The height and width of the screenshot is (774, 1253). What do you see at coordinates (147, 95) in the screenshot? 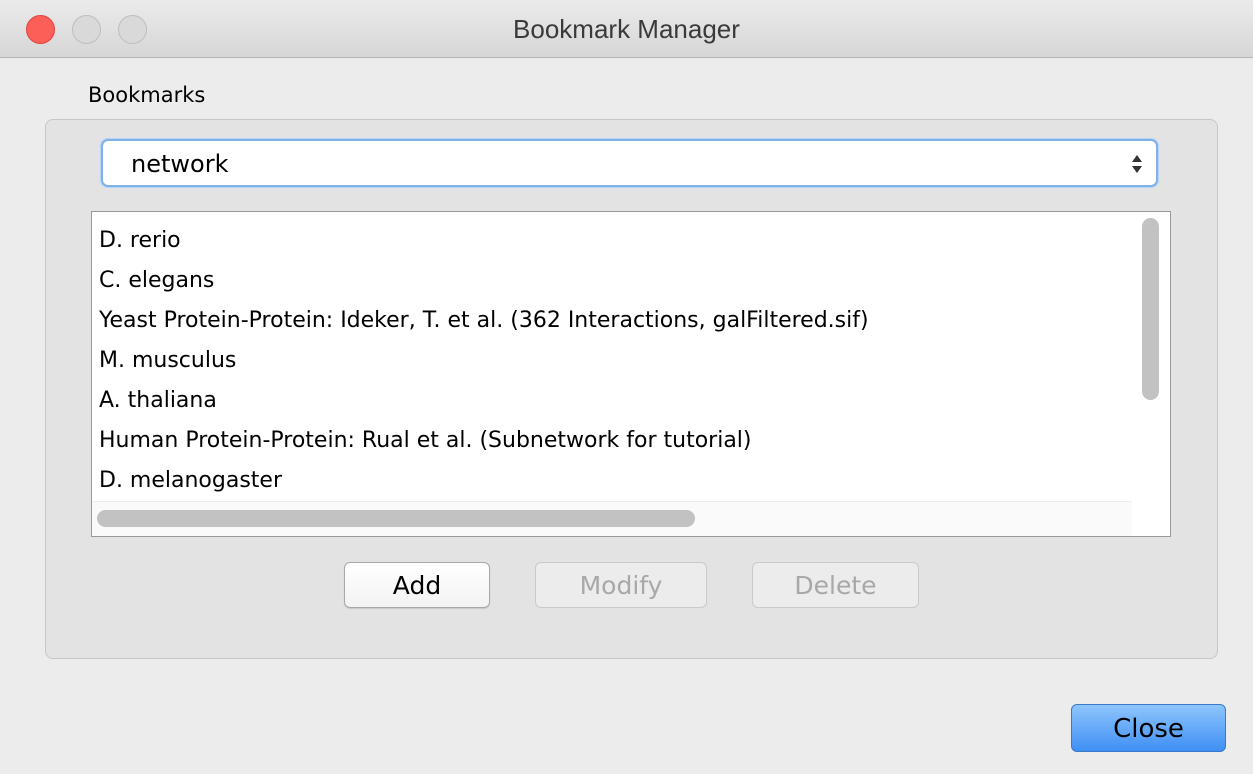
I see `bookmarks-label: Bookmarks` at bounding box center [147, 95].